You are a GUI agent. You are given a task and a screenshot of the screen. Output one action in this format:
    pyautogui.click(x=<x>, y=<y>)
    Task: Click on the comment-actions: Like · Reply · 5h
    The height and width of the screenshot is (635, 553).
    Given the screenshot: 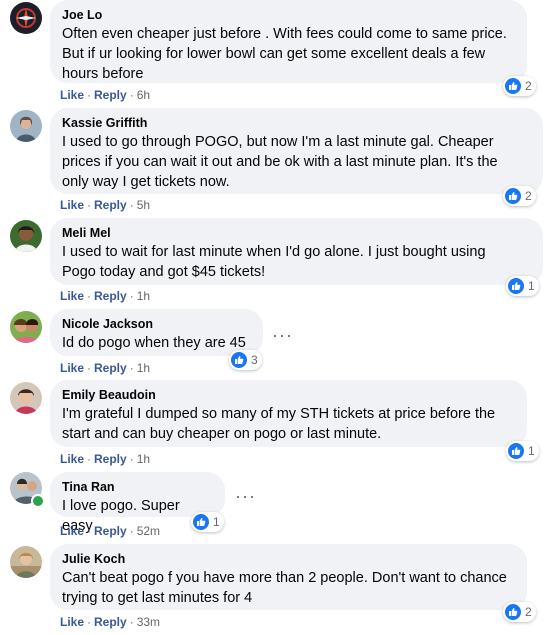 What is the action you would take?
    pyautogui.click(x=105, y=205)
    